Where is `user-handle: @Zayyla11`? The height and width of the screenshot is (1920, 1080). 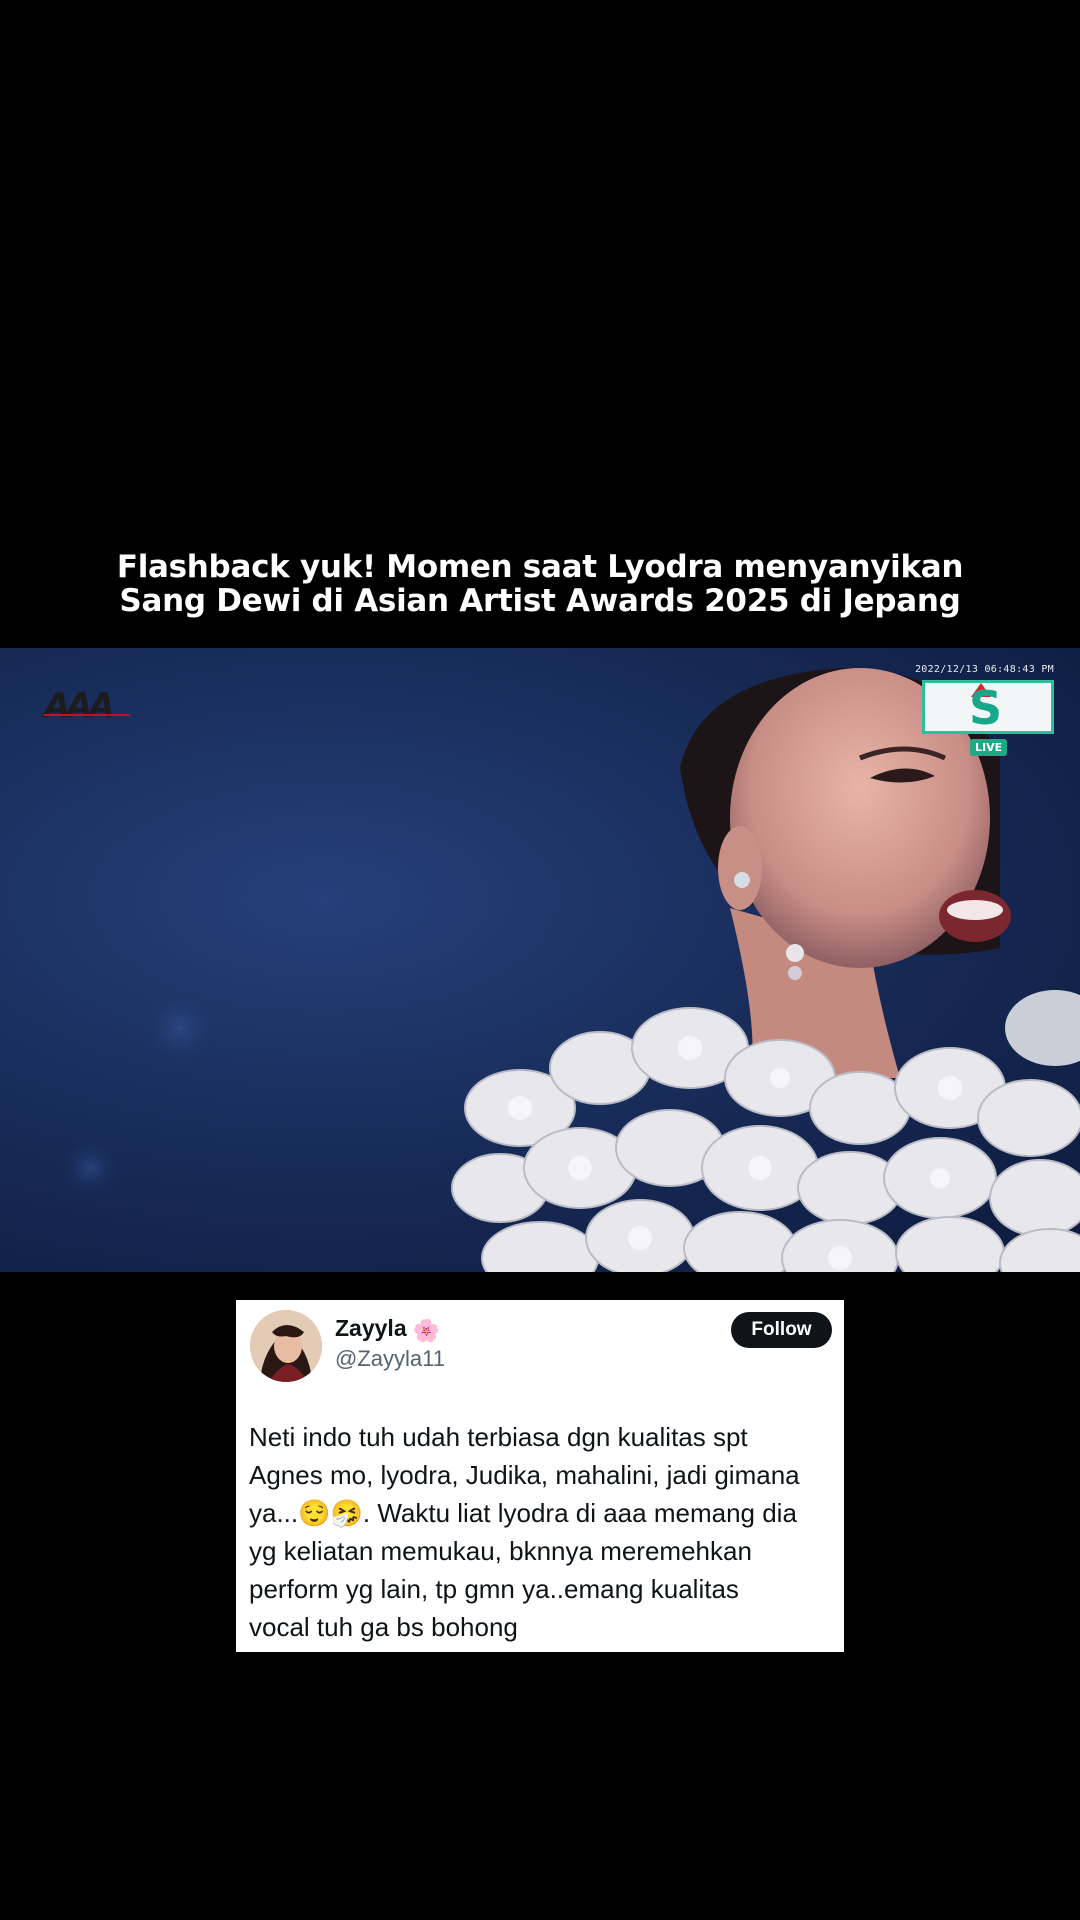
user-handle: @Zayyla11 is located at coordinates (390, 1359).